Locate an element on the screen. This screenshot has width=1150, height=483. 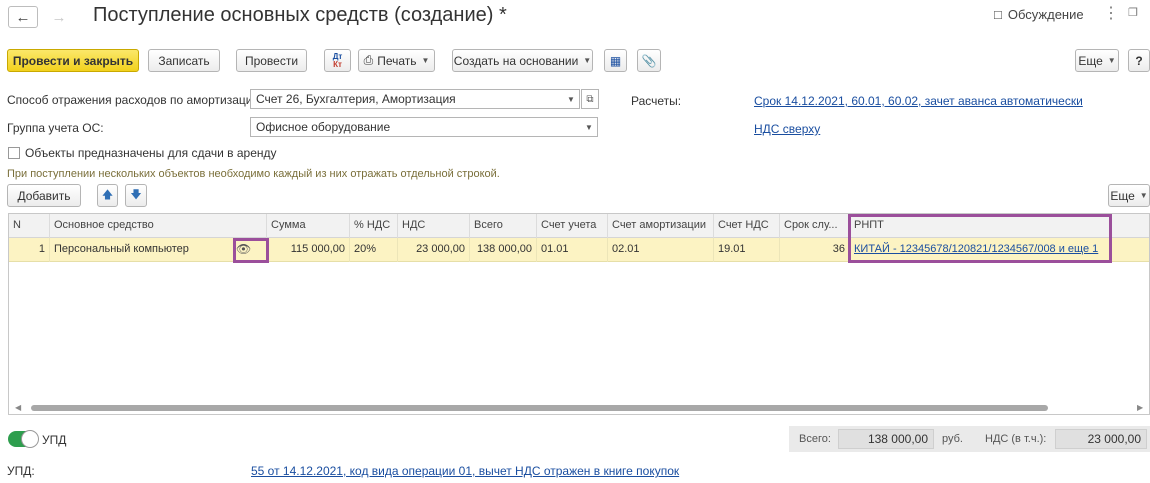
sum-cell: 115 000,00 is located at coordinates (308, 250).